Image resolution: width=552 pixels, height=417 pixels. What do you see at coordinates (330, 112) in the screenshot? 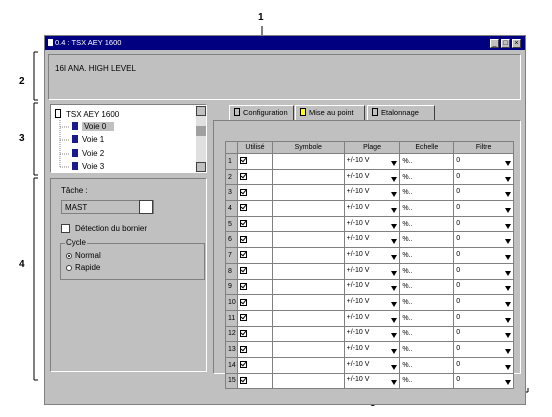
I see `tab-mise-au-point: Mise au point` at bounding box center [330, 112].